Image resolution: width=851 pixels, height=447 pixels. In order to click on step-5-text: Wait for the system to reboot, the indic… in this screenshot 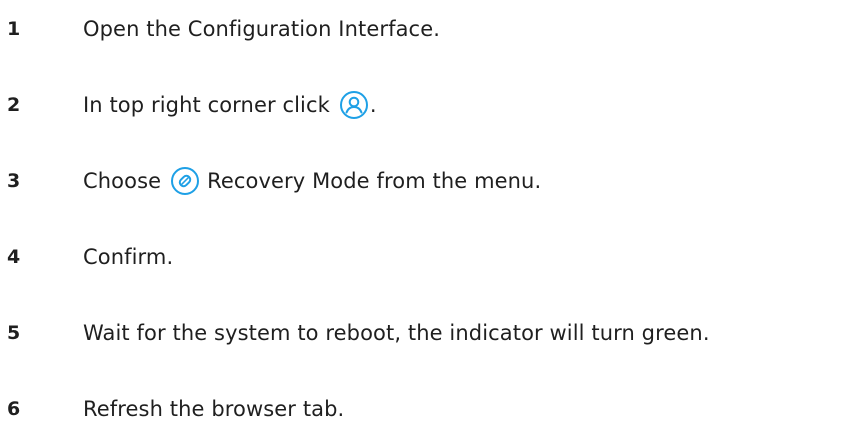, I will do `click(396, 333)`.